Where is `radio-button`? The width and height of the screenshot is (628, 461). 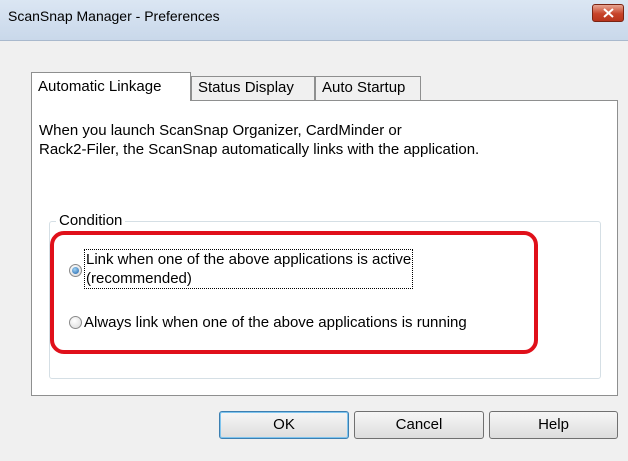 radio-button is located at coordinates (75, 322).